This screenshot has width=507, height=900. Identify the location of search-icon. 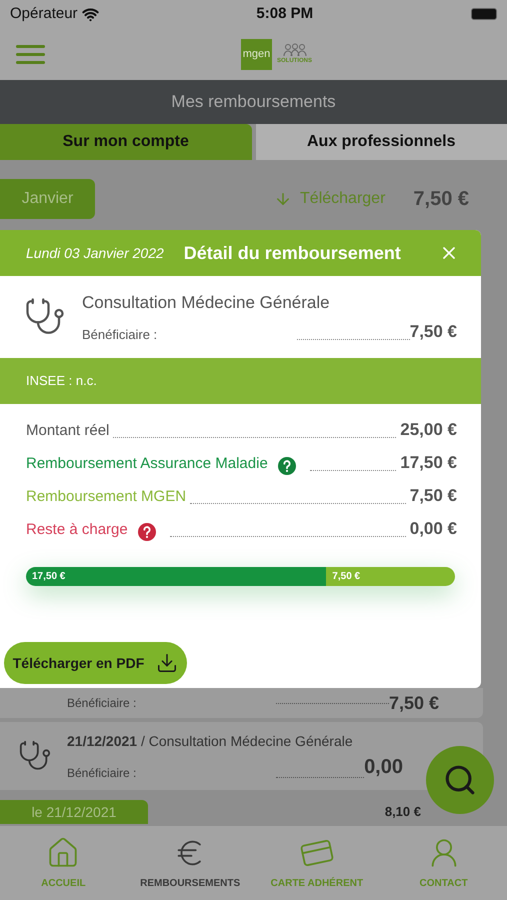
(460, 780).